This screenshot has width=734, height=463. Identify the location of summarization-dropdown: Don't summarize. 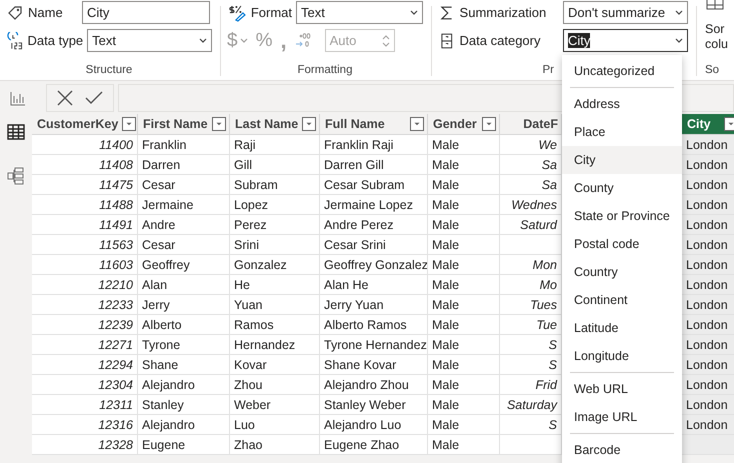
(625, 12).